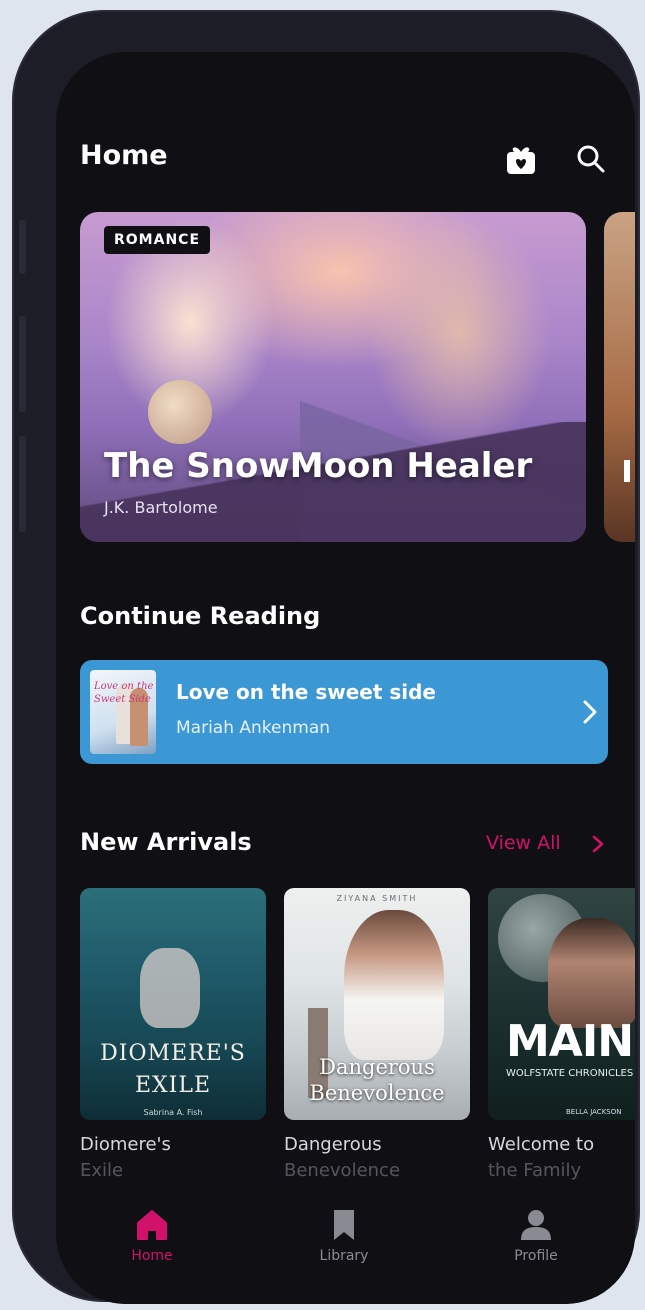 The width and height of the screenshot is (645, 1310). Describe the element at coordinates (594, 1112) in the screenshot. I see `cover-author: BELLA JACKSON` at that location.